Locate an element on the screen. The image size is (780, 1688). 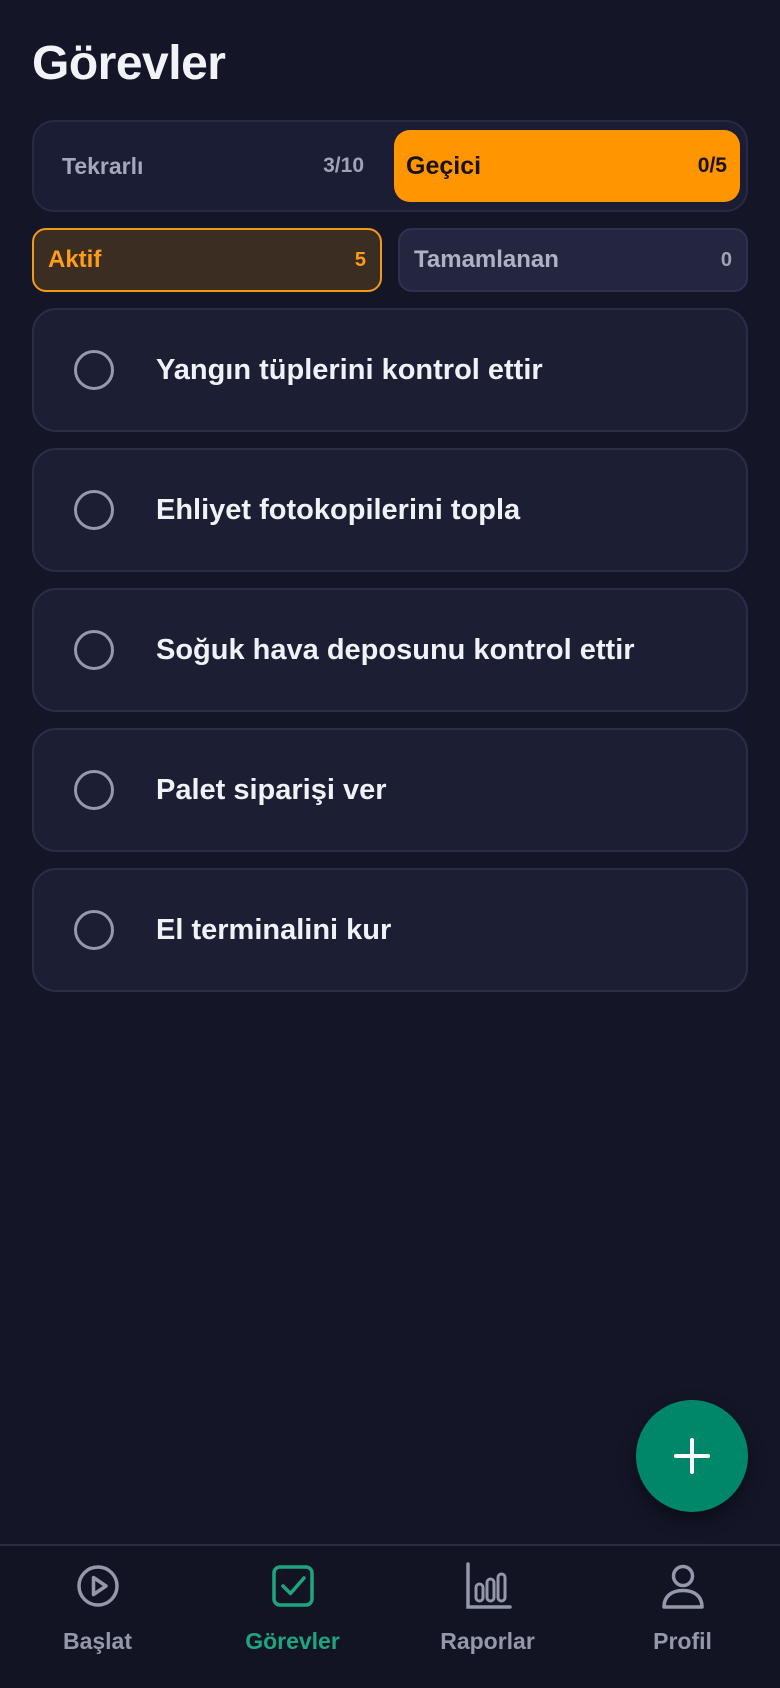
checkbox-icon is located at coordinates (293, 1586).